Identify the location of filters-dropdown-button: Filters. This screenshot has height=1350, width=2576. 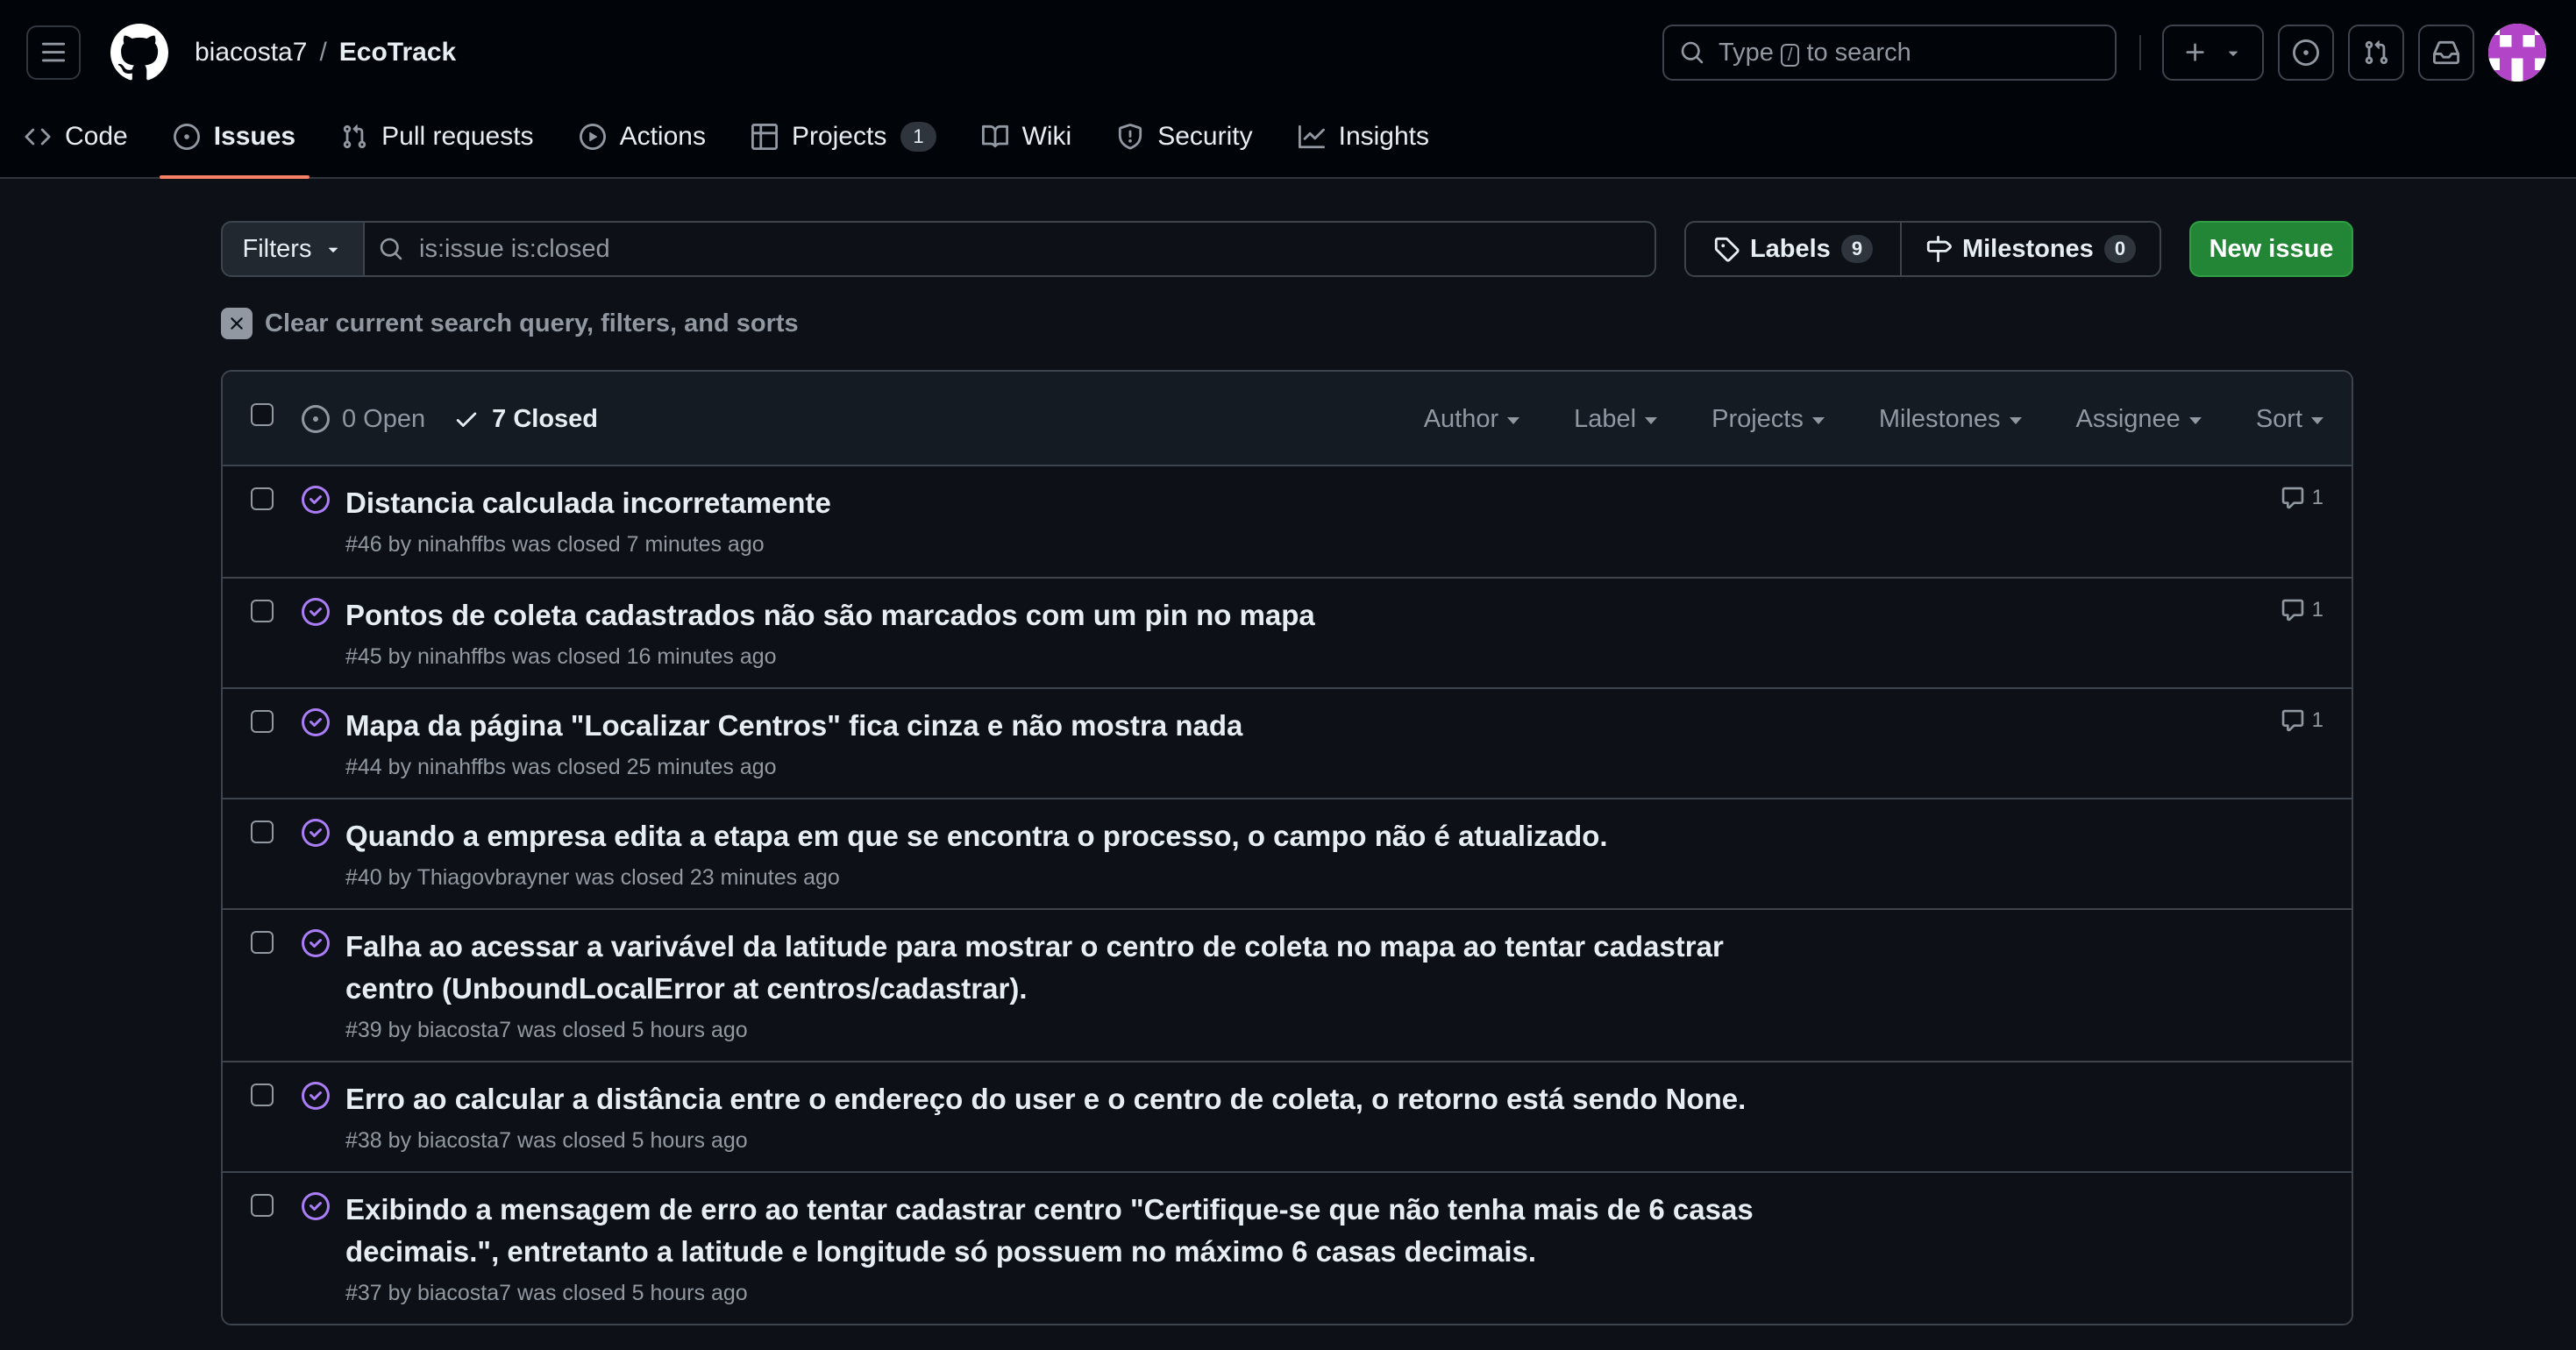
(293, 249).